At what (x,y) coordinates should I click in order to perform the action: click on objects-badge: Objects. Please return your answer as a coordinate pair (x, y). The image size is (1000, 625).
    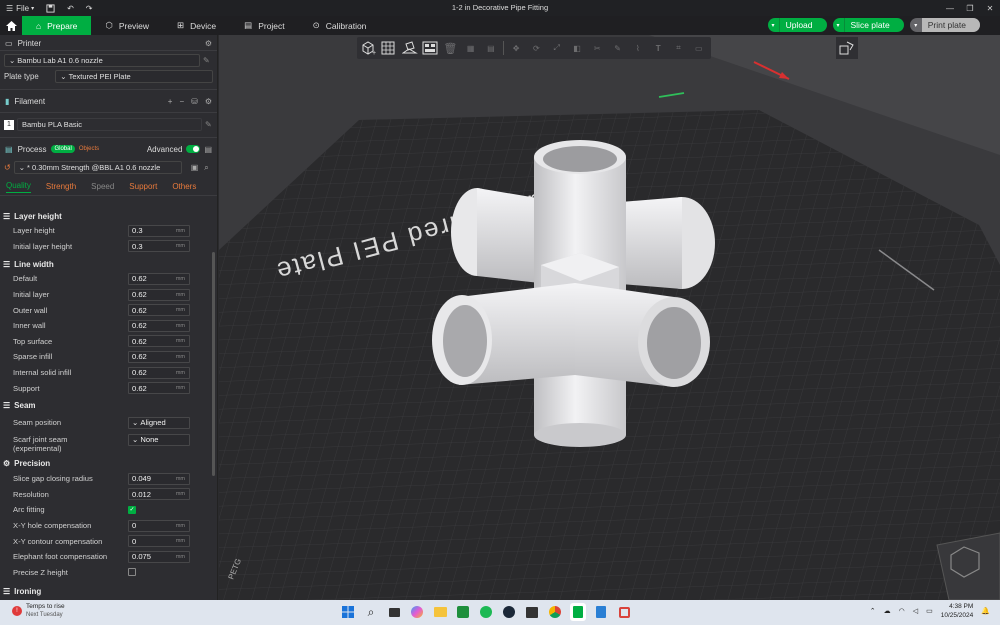
    Looking at the image, I should click on (89, 149).